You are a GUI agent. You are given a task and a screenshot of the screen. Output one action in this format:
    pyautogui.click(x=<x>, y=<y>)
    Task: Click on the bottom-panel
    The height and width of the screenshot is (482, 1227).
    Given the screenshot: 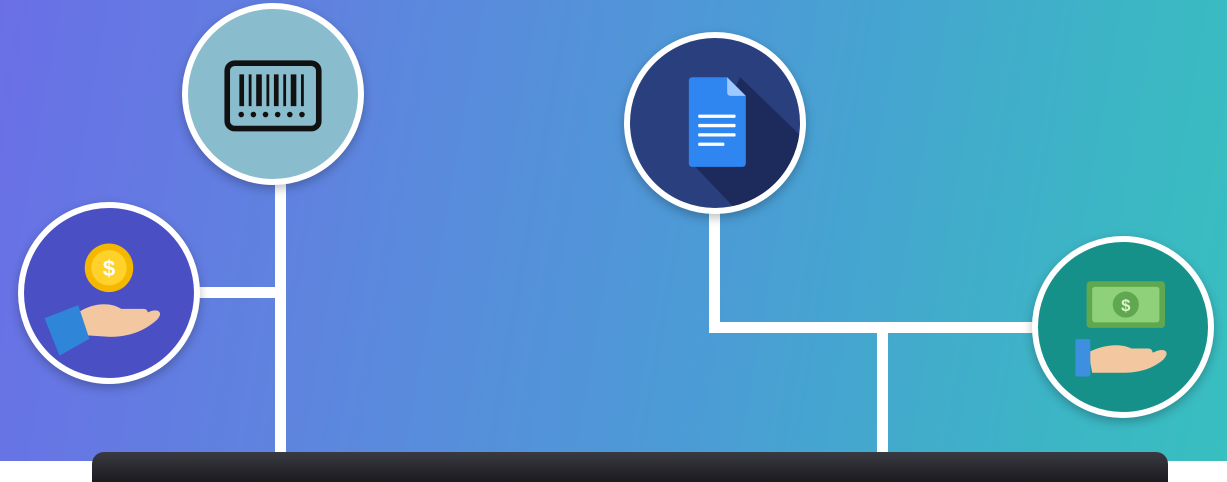 What is the action you would take?
    pyautogui.click(x=630, y=467)
    